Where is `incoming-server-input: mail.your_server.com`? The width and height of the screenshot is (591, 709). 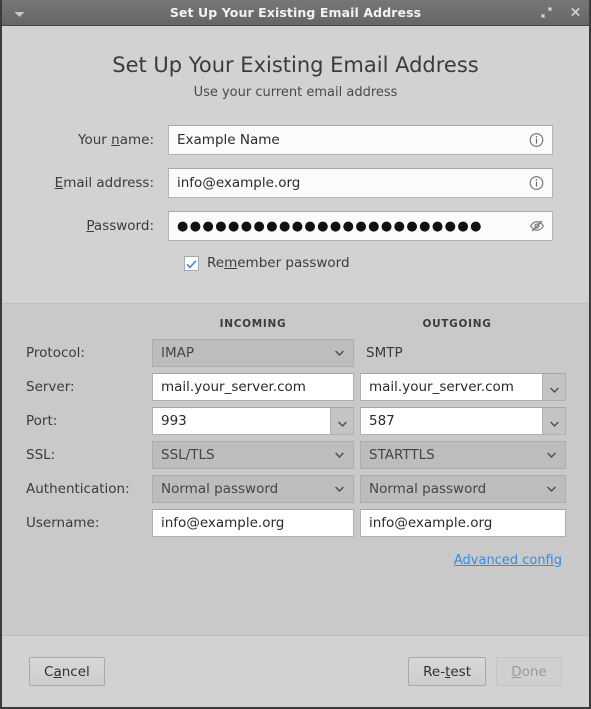 incoming-server-input: mail.your_server.com is located at coordinates (253, 387).